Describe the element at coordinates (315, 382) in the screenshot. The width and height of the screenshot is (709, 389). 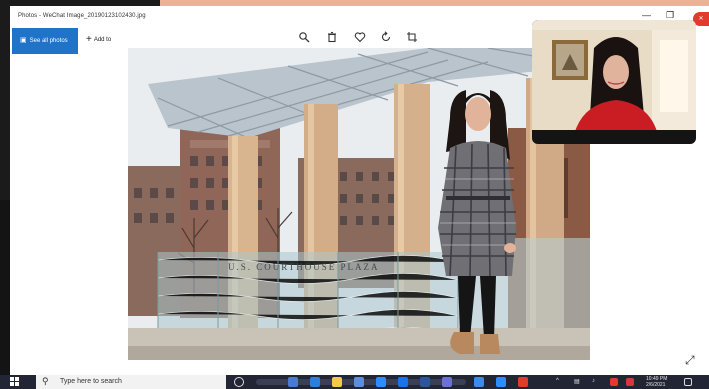
I see `edge-icon` at that location.